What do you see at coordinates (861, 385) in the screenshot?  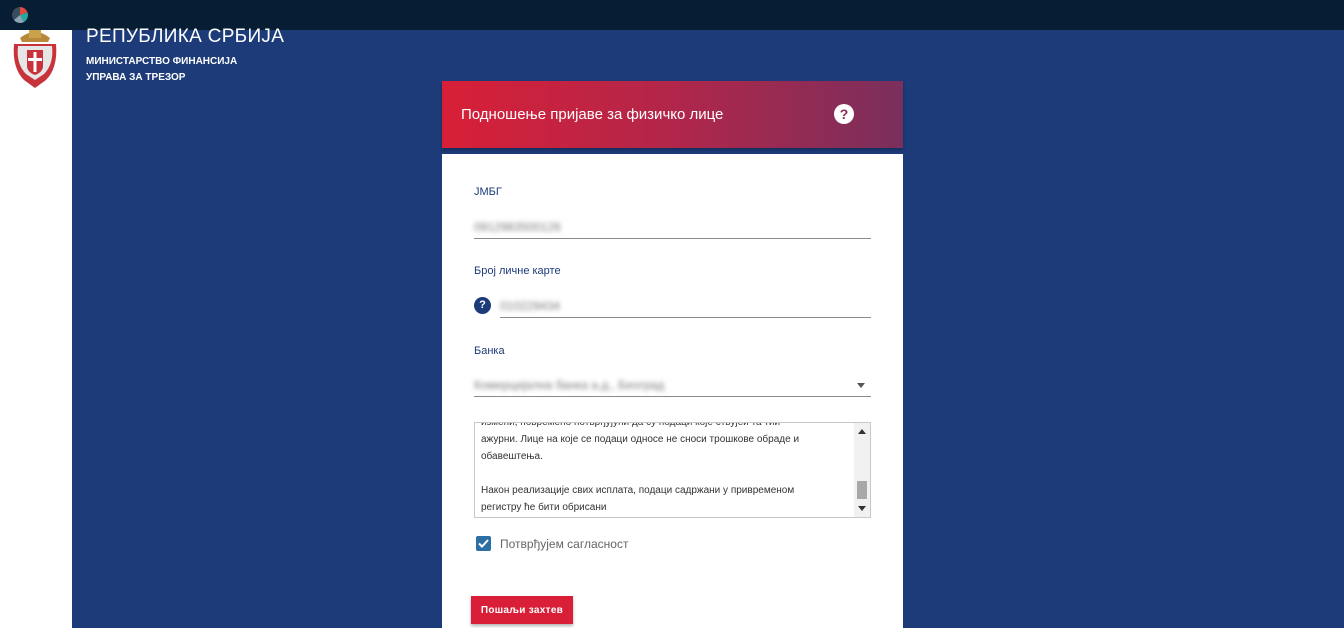 I see `chevron-down-icon` at bounding box center [861, 385].